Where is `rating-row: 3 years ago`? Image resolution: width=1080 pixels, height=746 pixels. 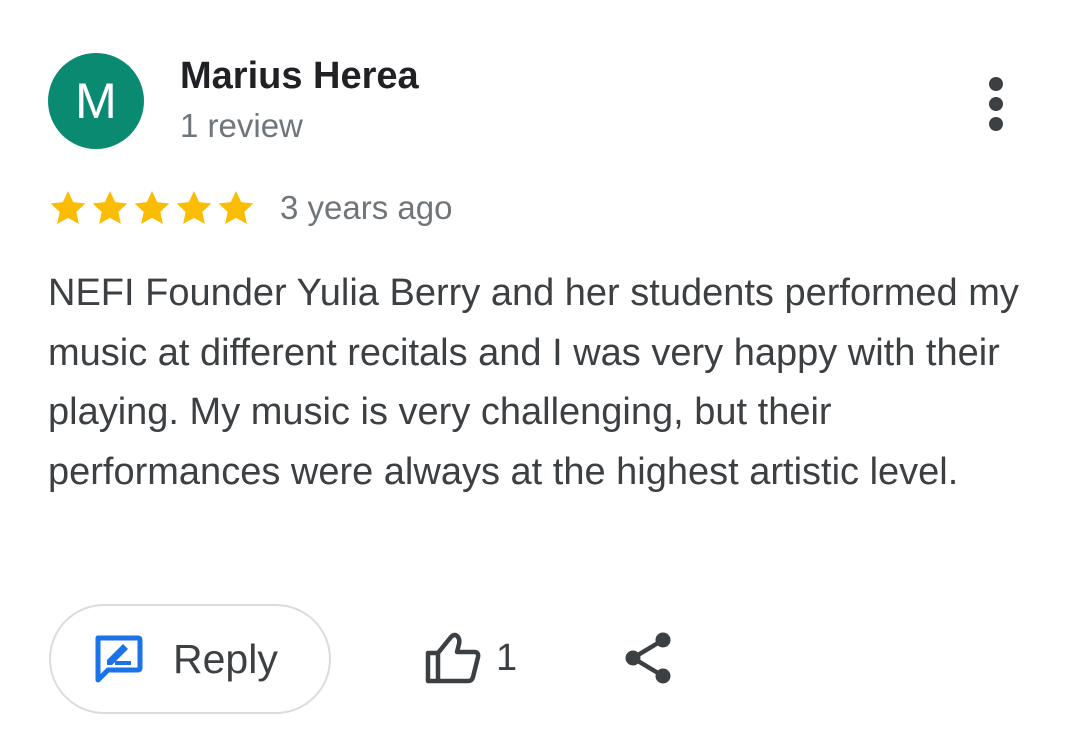
rating-row: 3 years ago is located at coordinates (250, 208).